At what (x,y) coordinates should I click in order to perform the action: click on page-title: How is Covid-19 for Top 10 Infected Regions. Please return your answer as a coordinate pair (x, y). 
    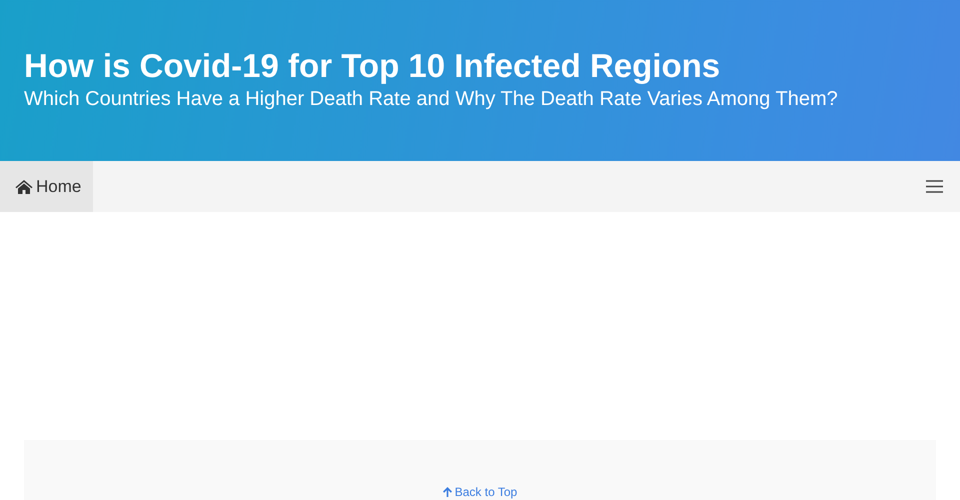
    Looking at the image, I should click on (372, 66).